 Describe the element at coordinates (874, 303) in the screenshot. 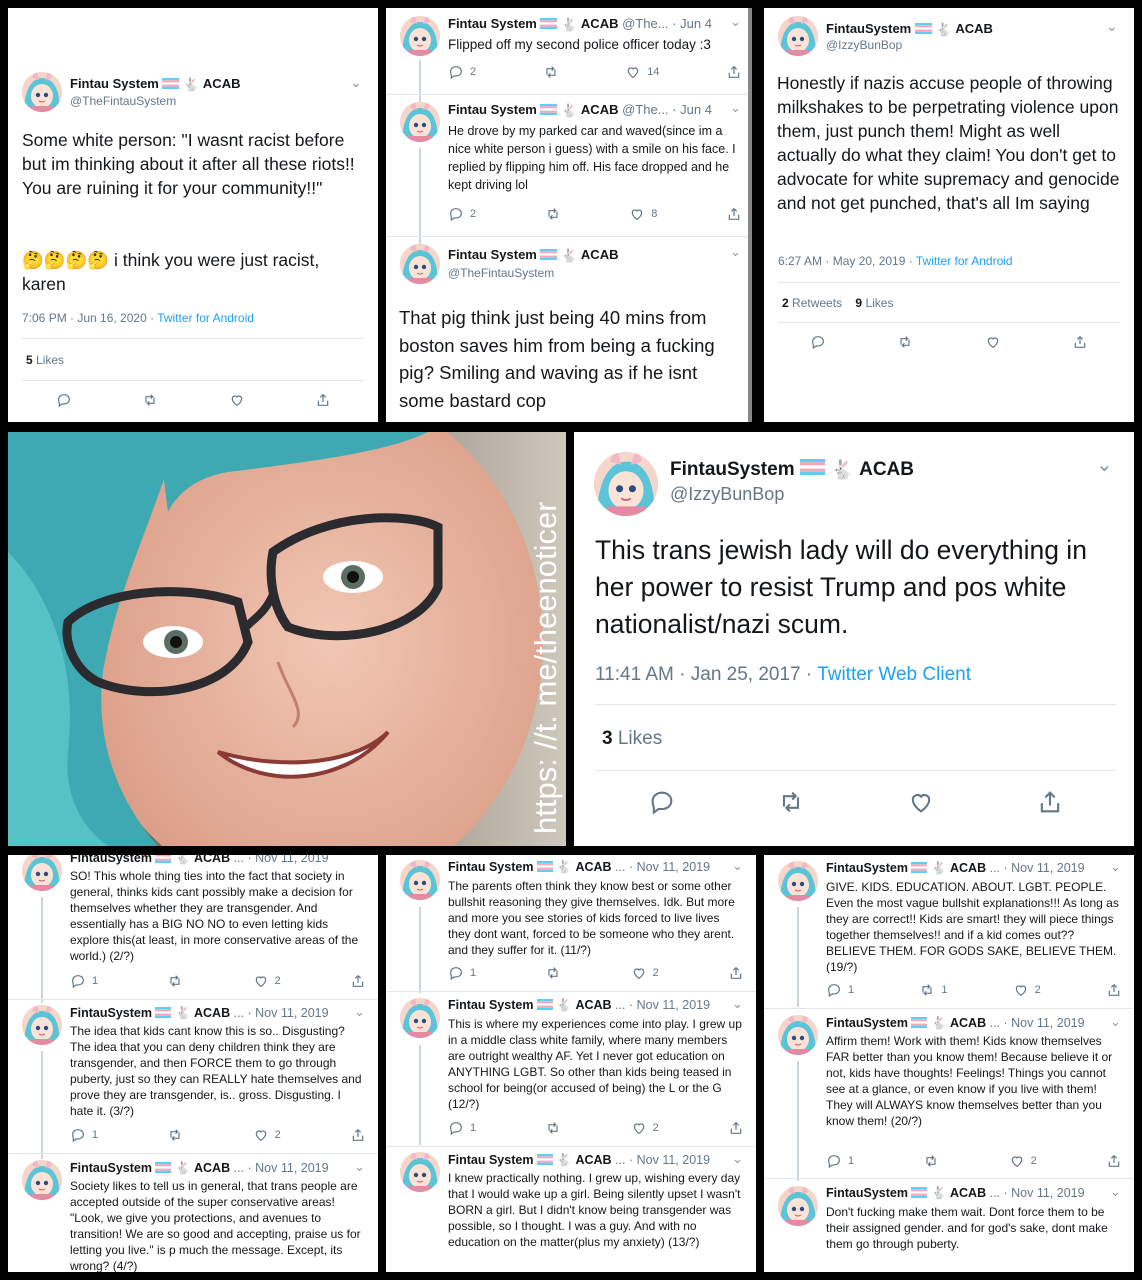

I see `likes-count: 9 Likes` at that location.